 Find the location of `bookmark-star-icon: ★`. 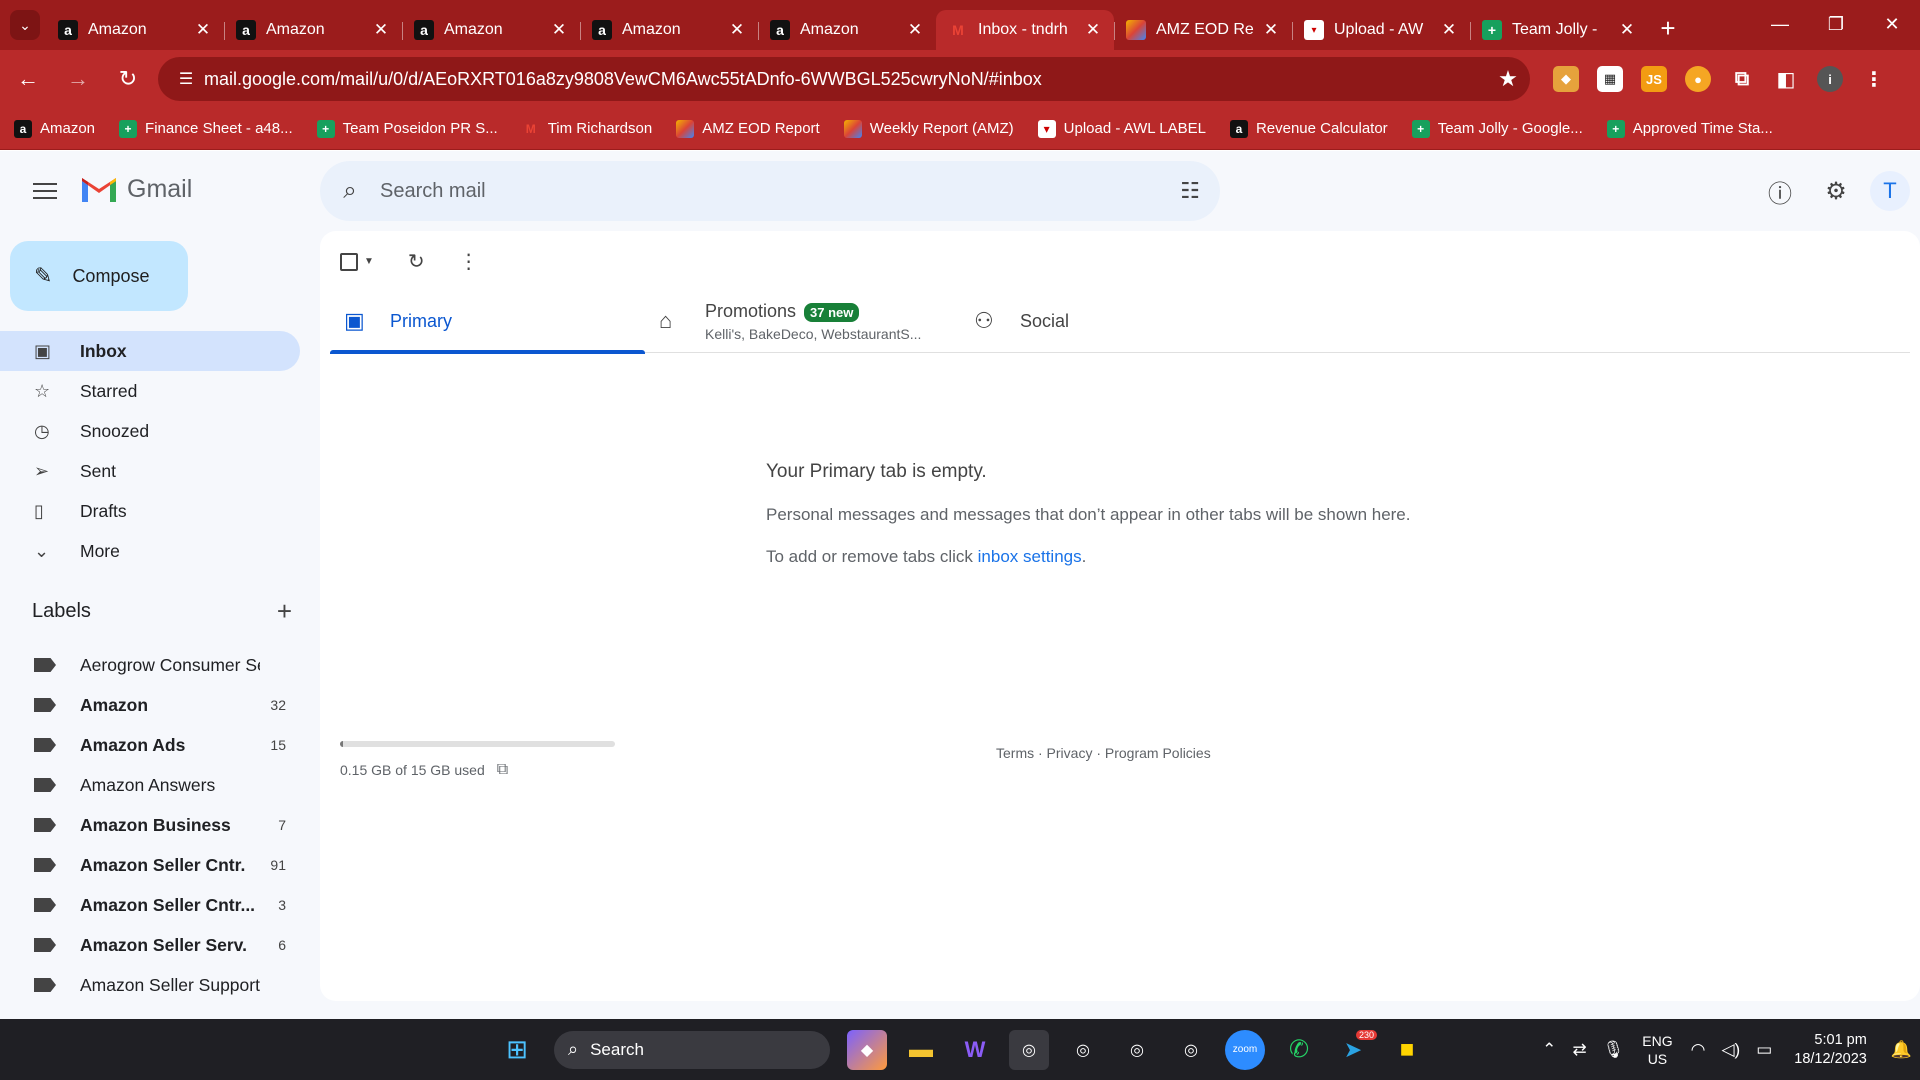

bookmark-star-icon: ★ is located at coordinates (1508, 79).